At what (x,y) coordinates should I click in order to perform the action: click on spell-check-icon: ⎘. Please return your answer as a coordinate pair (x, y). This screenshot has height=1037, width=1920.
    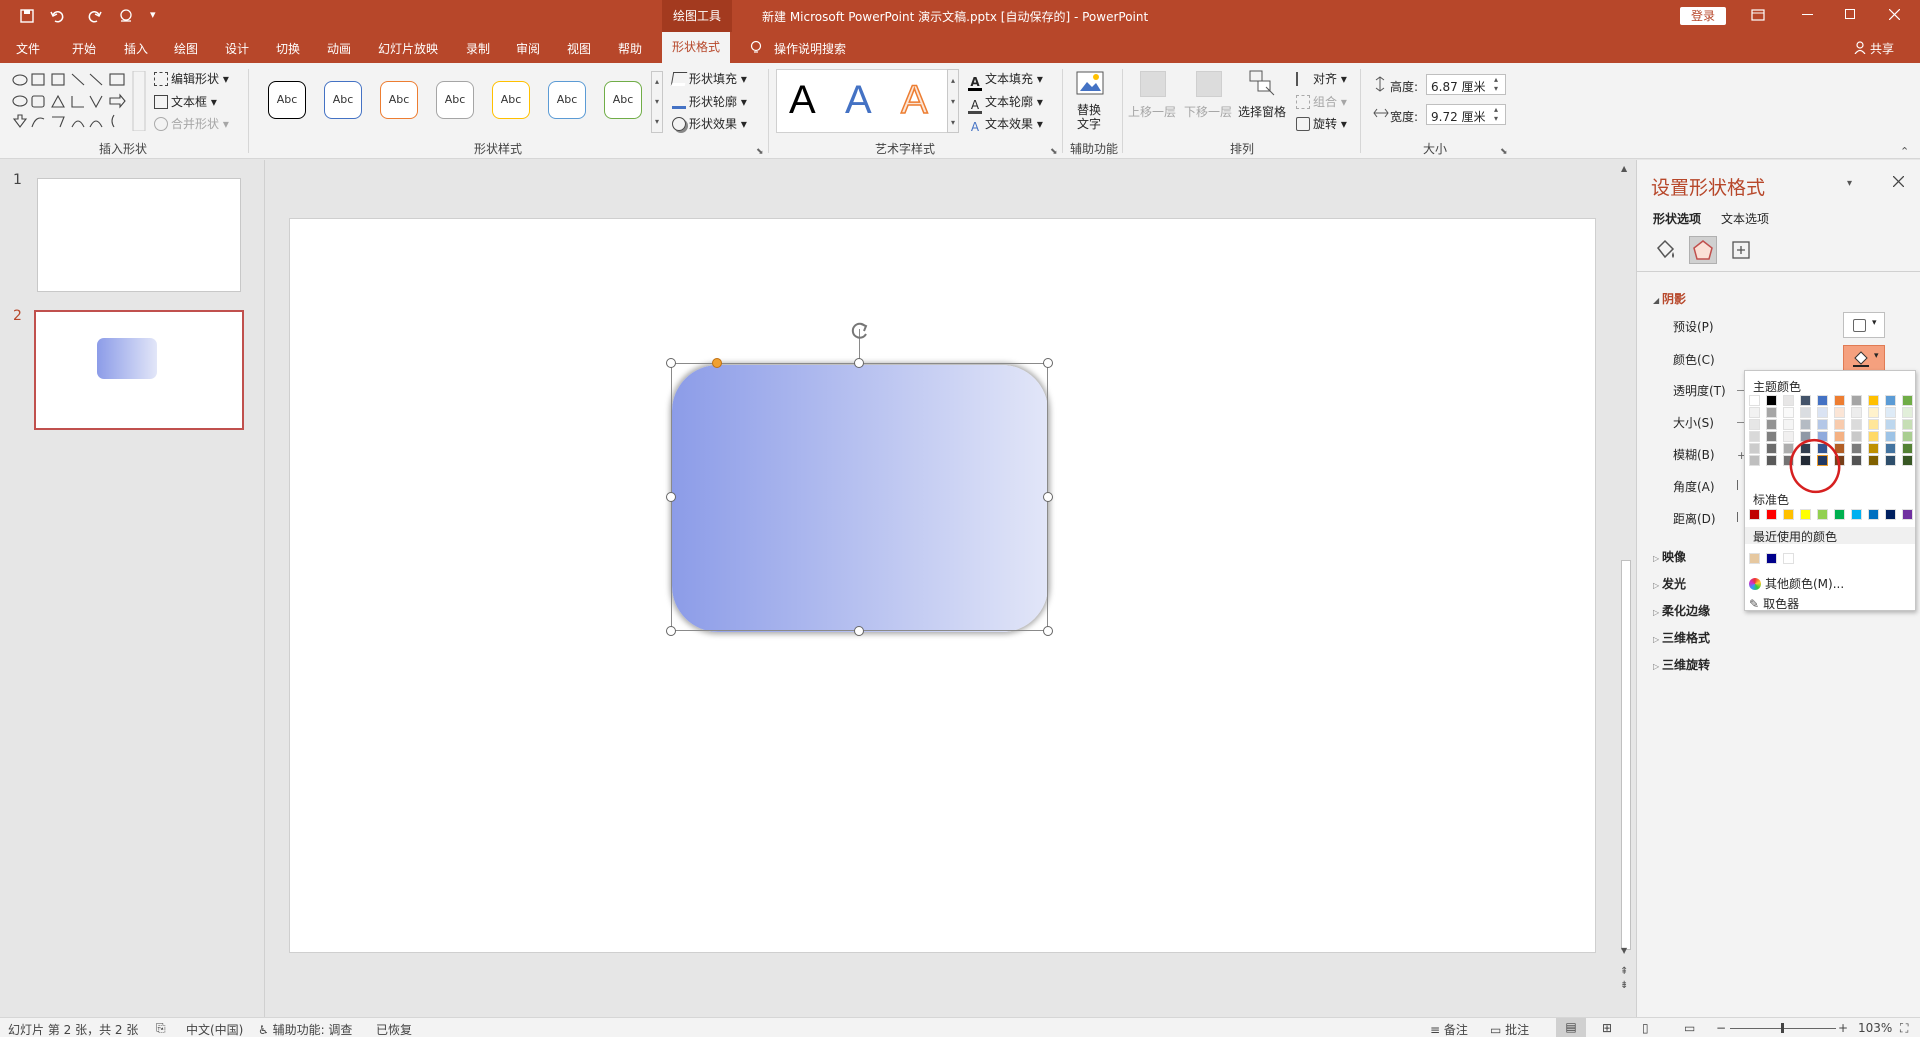
    Looking at the image, I should click on (161, 1028).